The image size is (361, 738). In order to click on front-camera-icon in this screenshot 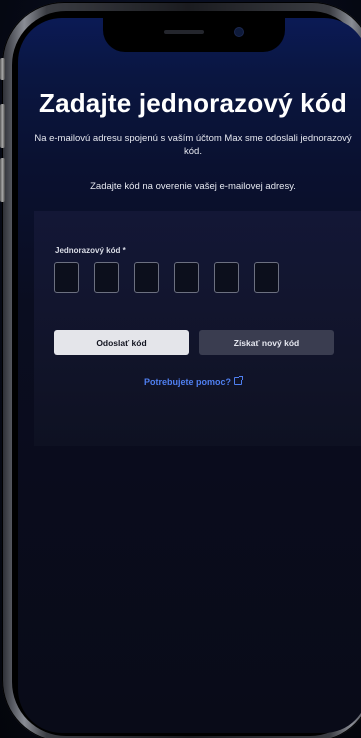, I will do `click(239, 32)`.